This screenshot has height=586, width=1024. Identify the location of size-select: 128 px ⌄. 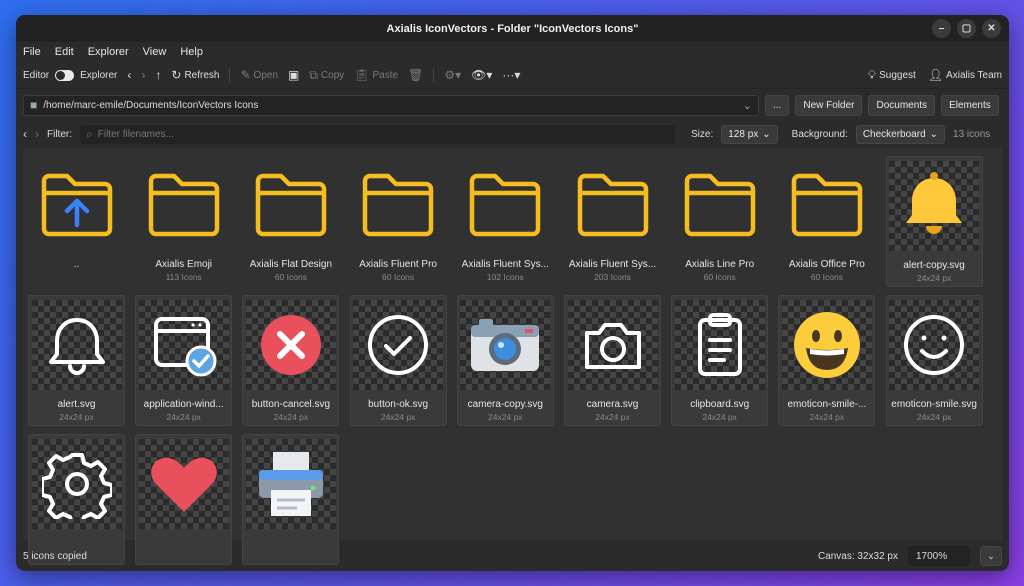
(749, 134).